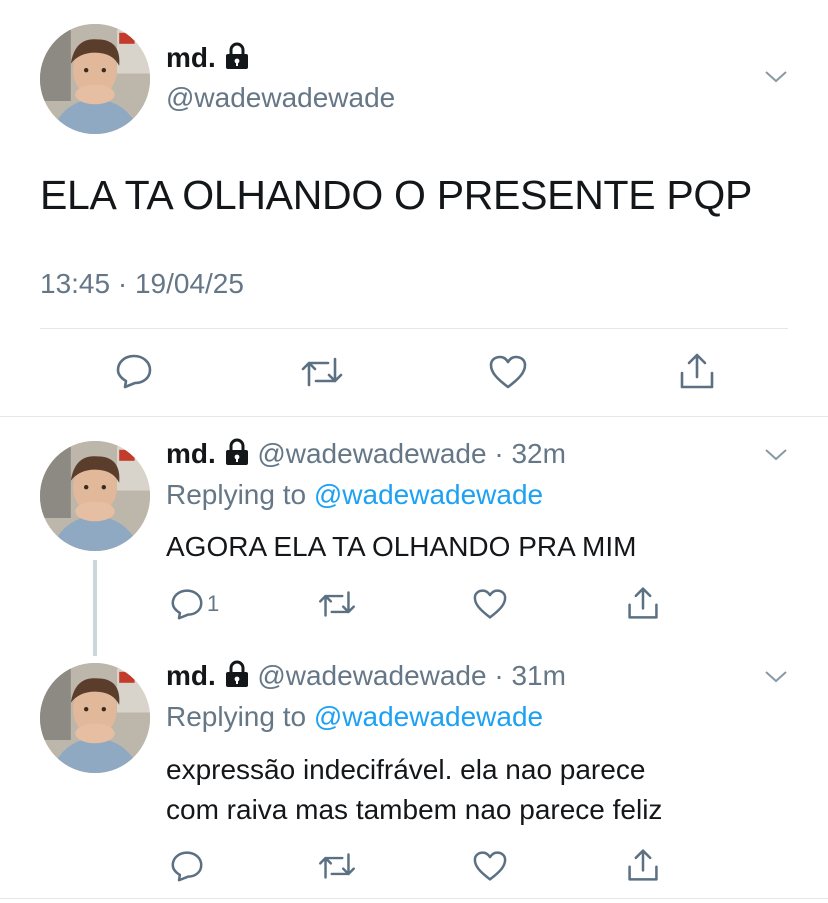  What do you see at coordinates (95, 608) in the screenshot?
I see `thread-line` at bounding box center [95, 608].